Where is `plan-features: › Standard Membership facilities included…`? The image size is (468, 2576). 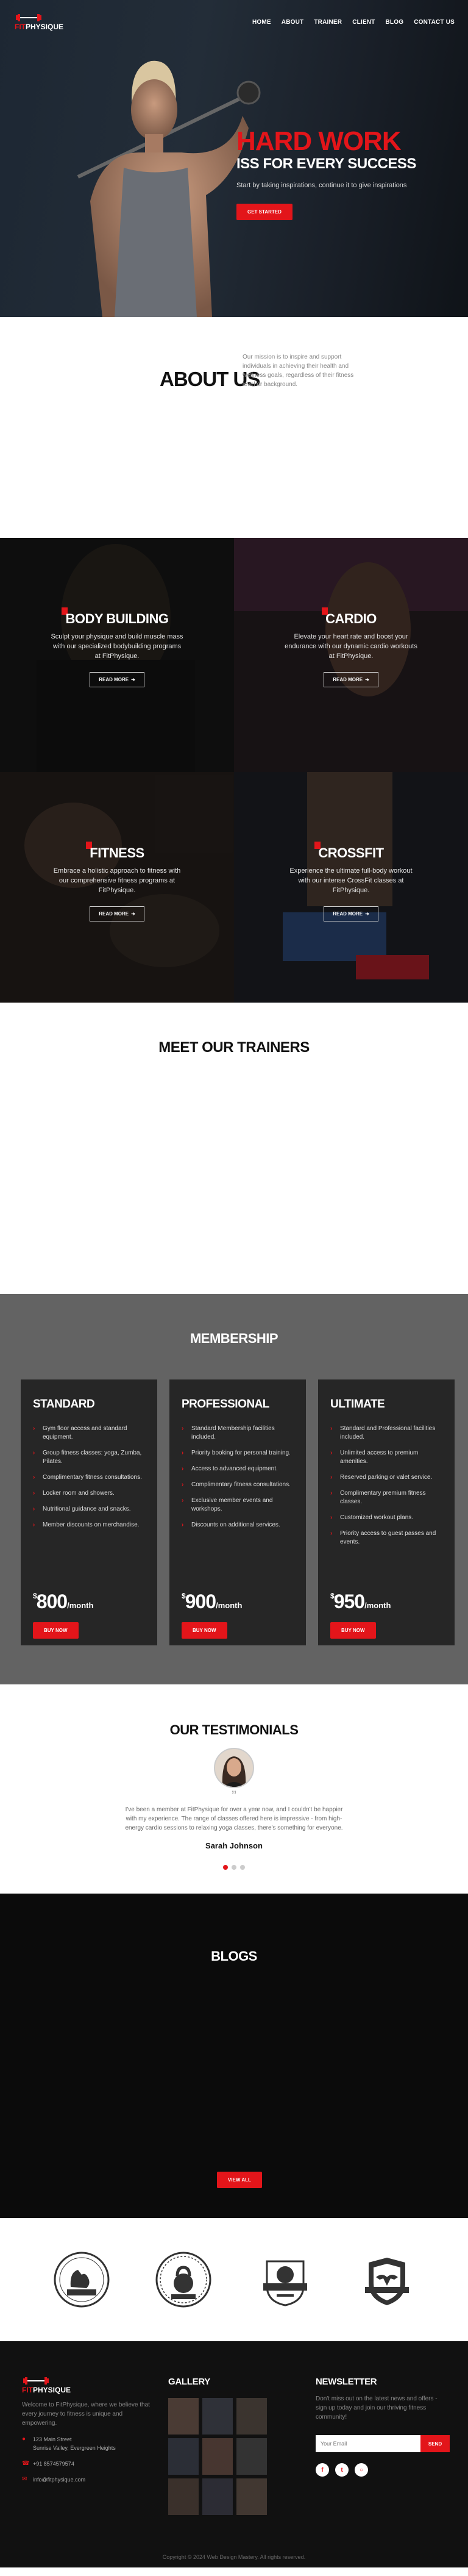 plan-features: › Standard Membership facilities included… is located at coordinates (238, 1478).